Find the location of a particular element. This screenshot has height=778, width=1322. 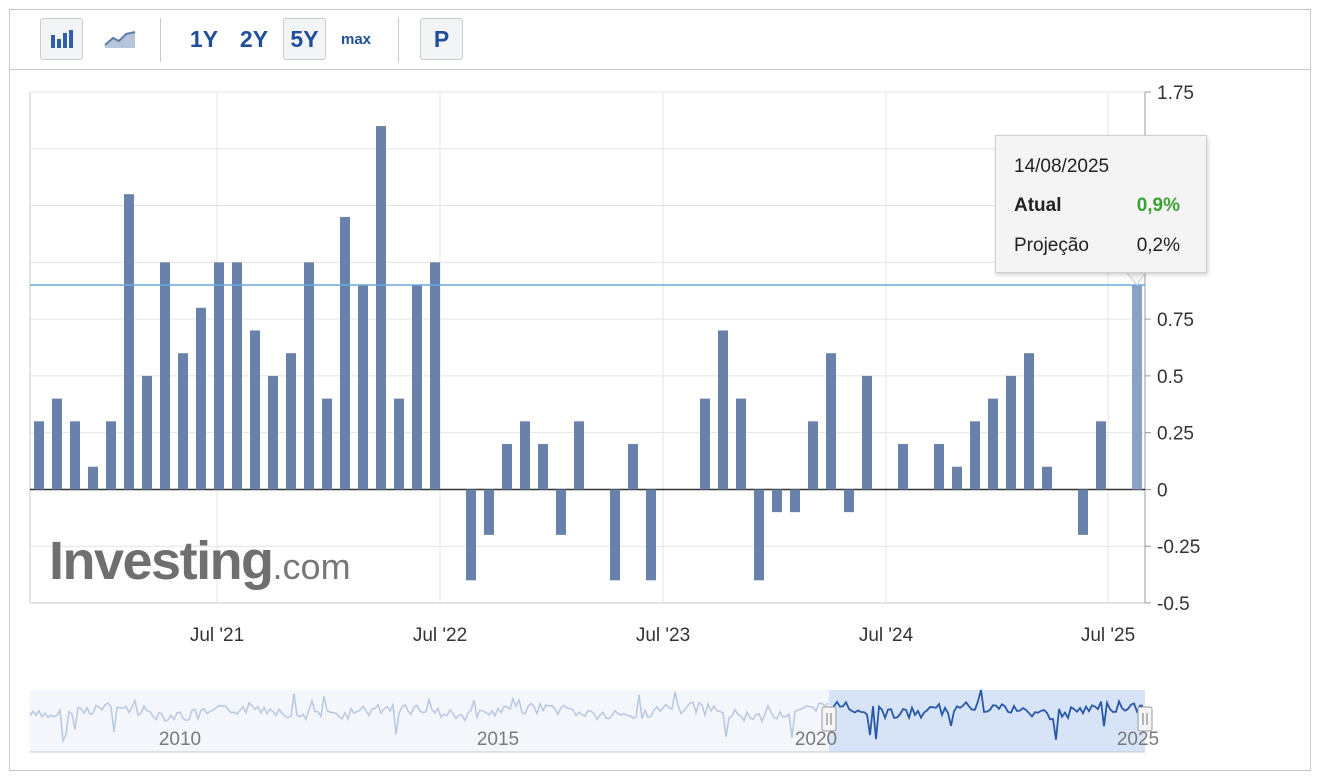

tooltip-actual-row: Atual 0,9% is located at coordinates (1097, 206).